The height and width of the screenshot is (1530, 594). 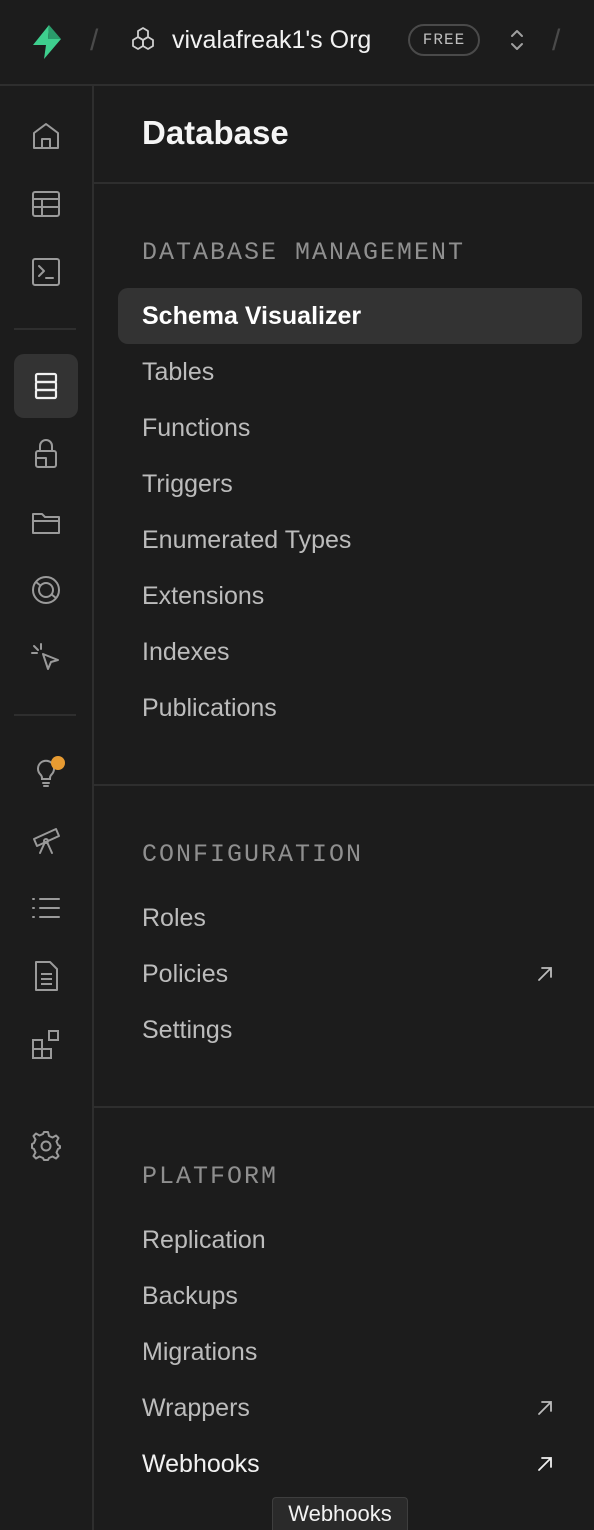 I want to click on chevron-up-down-icon, so click(x=517, y=40).